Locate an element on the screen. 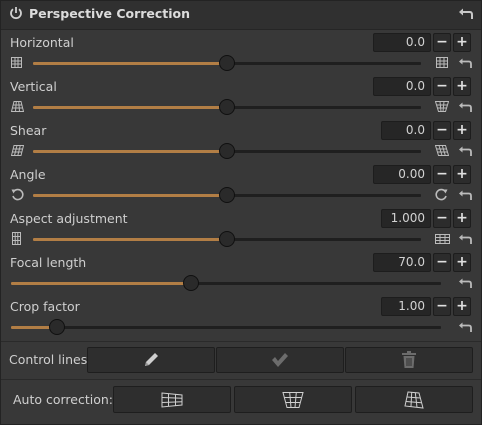  crop-factor-plus-button: + is located at coordinates (462, 306).